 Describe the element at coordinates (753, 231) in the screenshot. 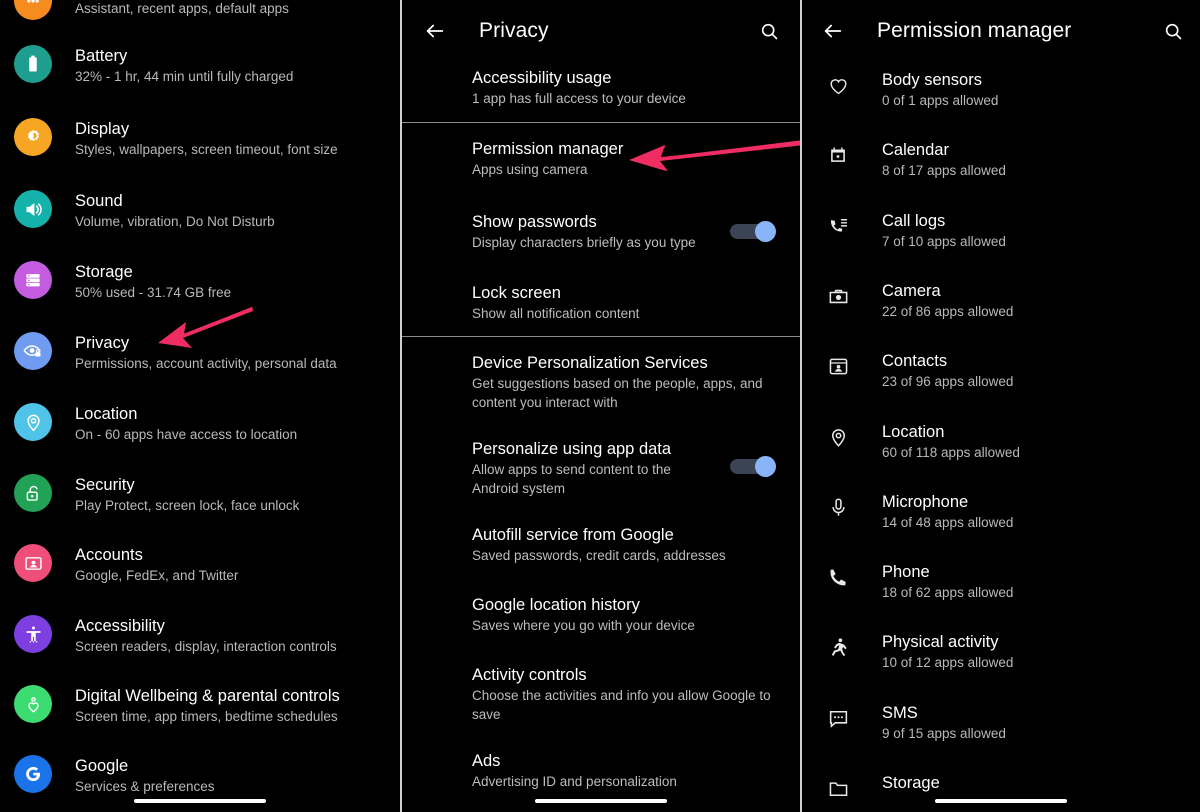

I see `show-passwords-toggle` at that location.